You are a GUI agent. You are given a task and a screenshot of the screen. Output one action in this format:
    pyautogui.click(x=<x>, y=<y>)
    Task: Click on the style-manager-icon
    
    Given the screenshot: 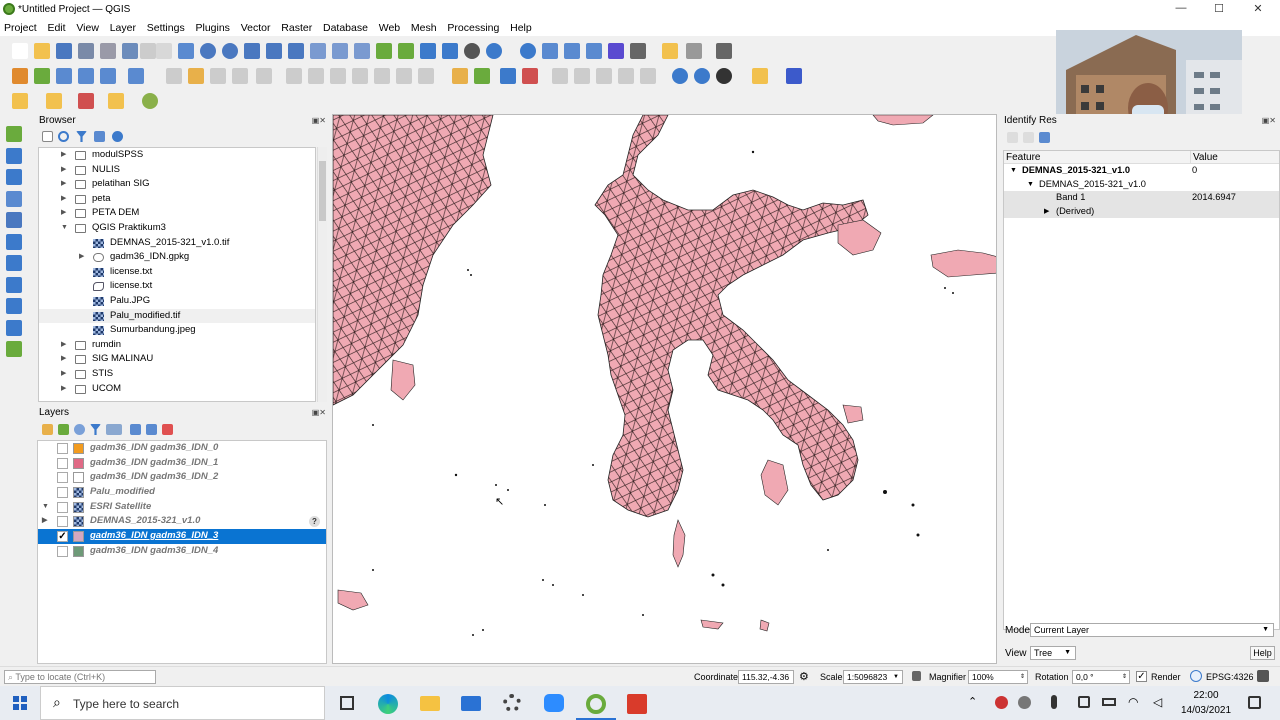 What is the action you would take?
    pyautogui.click(x=148, y=51)
    